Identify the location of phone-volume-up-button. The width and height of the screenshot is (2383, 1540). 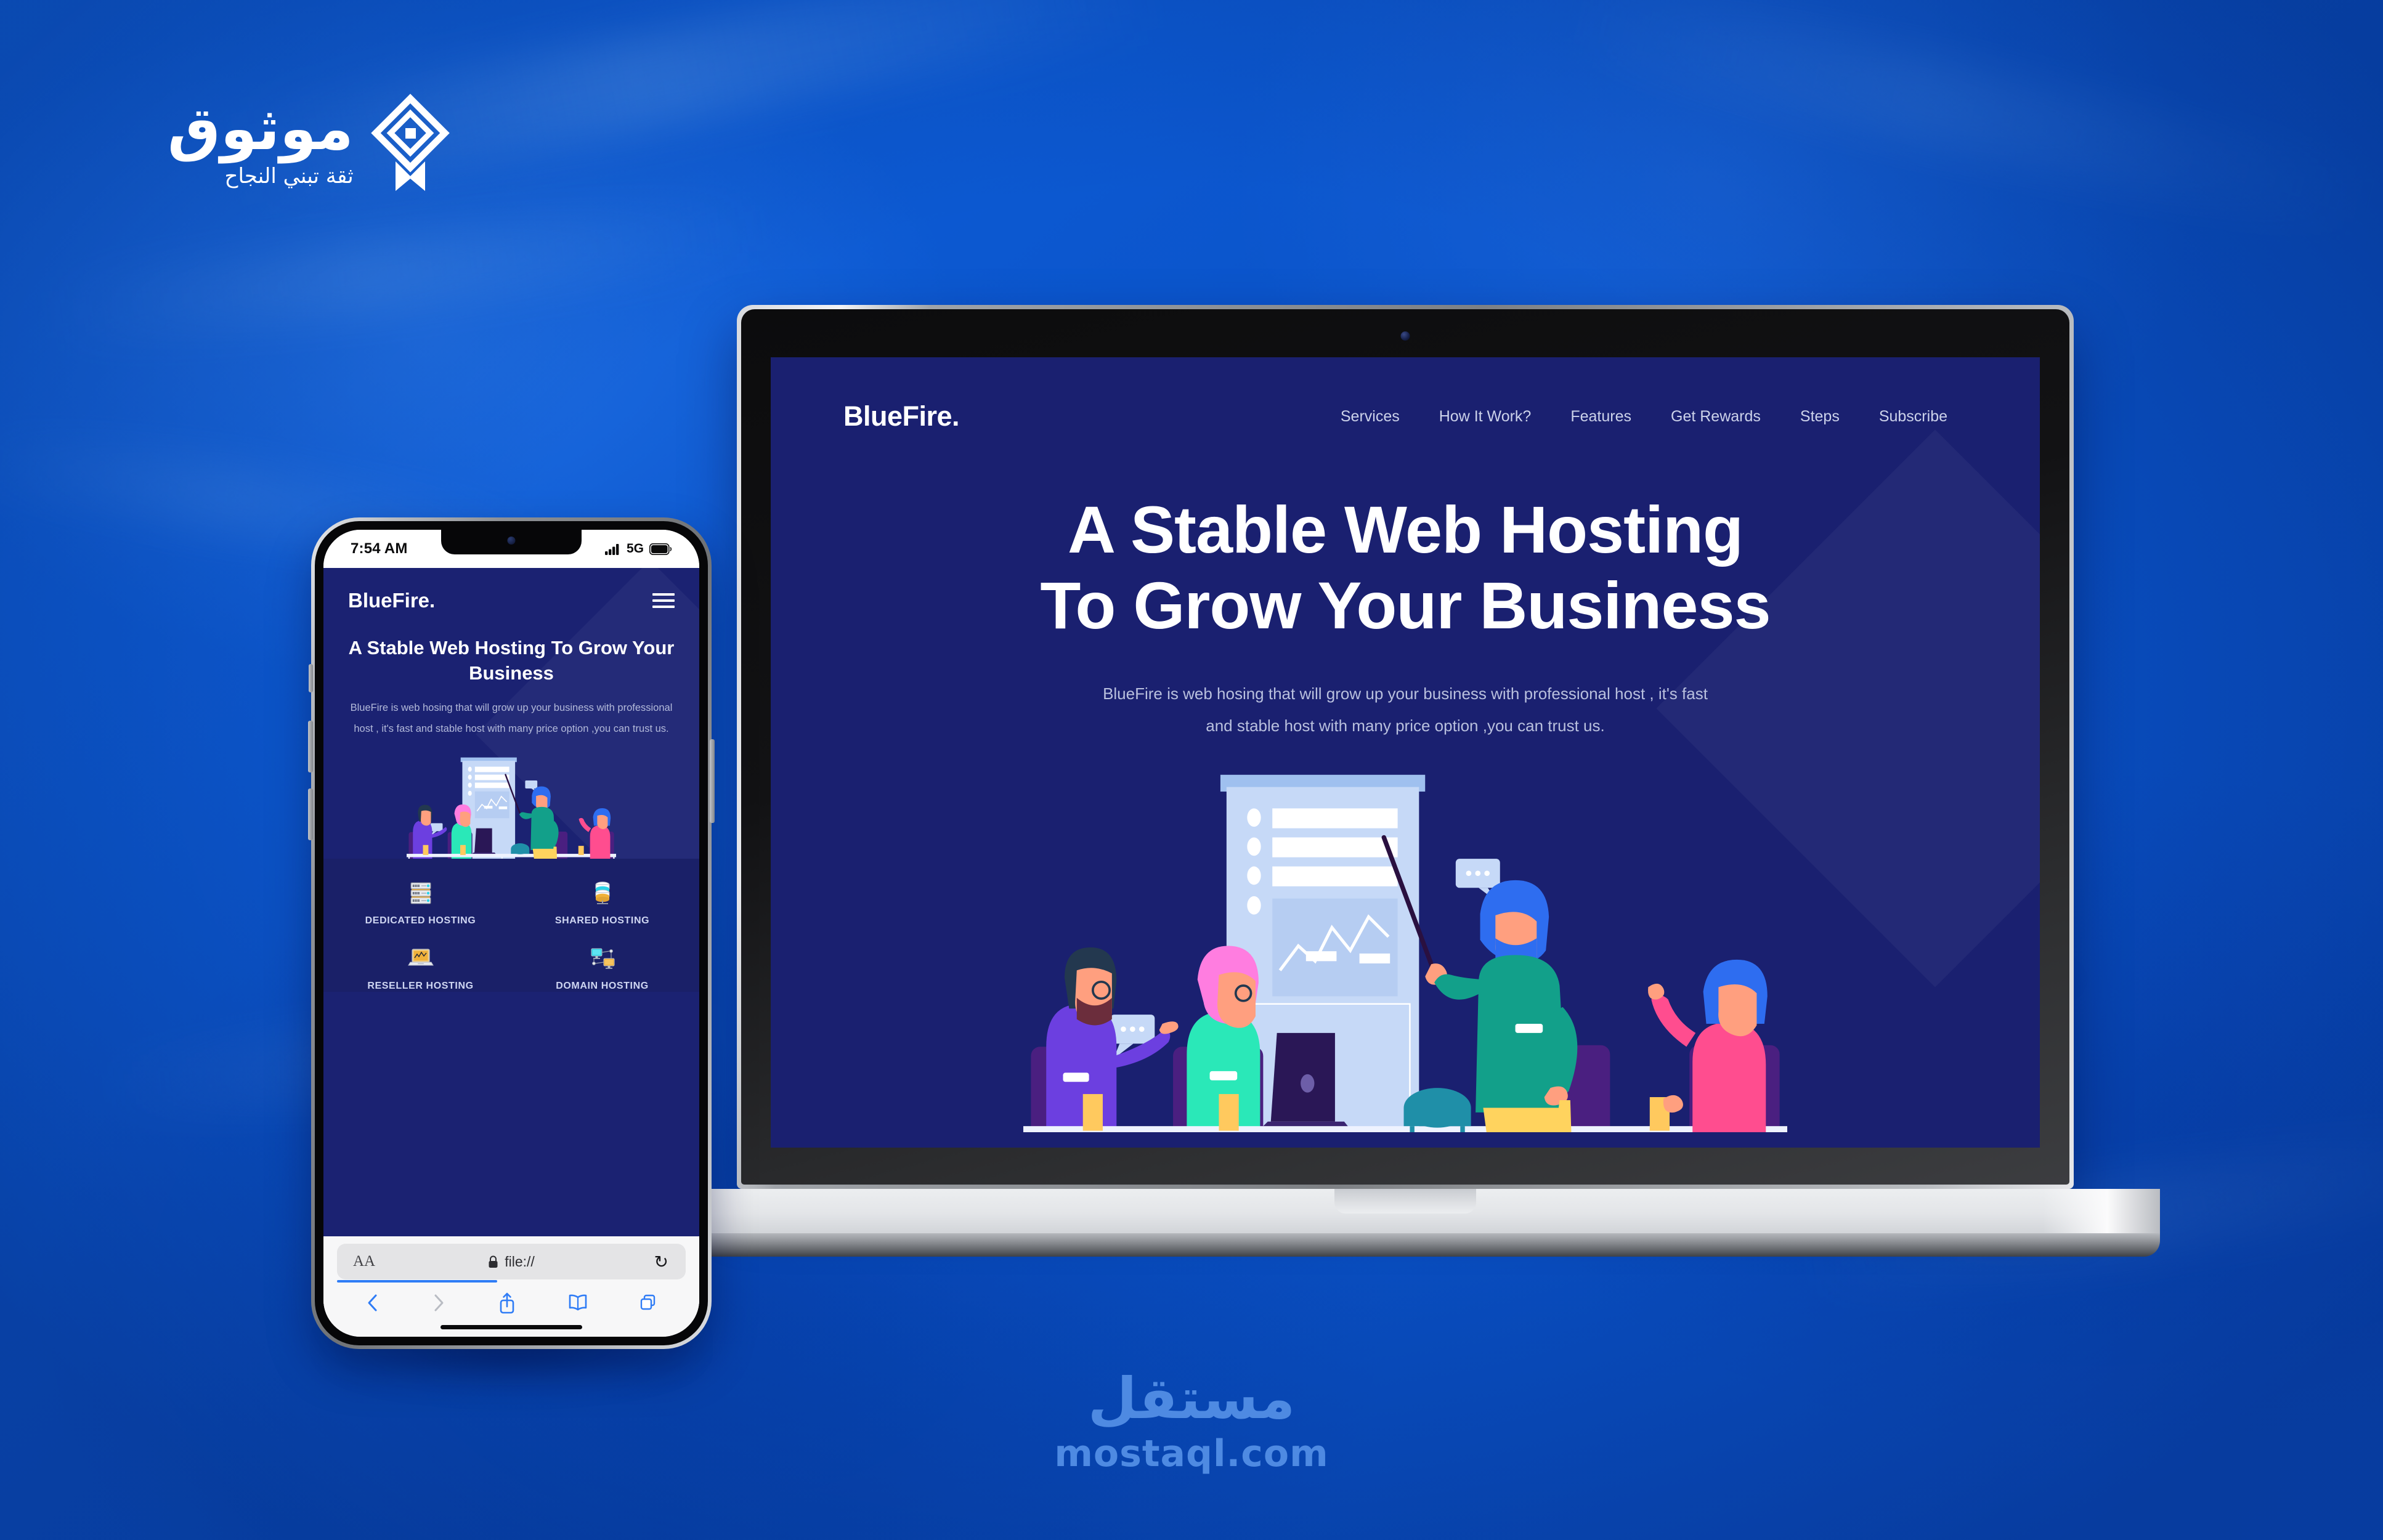
(310, 746).